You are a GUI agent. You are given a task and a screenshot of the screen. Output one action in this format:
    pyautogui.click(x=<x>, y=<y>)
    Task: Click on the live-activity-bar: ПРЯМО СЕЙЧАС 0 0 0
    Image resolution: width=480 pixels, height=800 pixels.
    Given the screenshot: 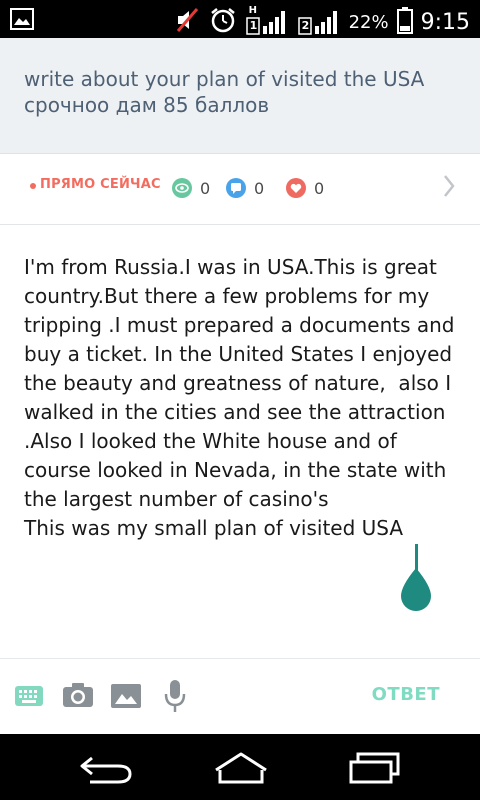 What is the action you would take?
    pyautogui.click(x=240, y=189)
    